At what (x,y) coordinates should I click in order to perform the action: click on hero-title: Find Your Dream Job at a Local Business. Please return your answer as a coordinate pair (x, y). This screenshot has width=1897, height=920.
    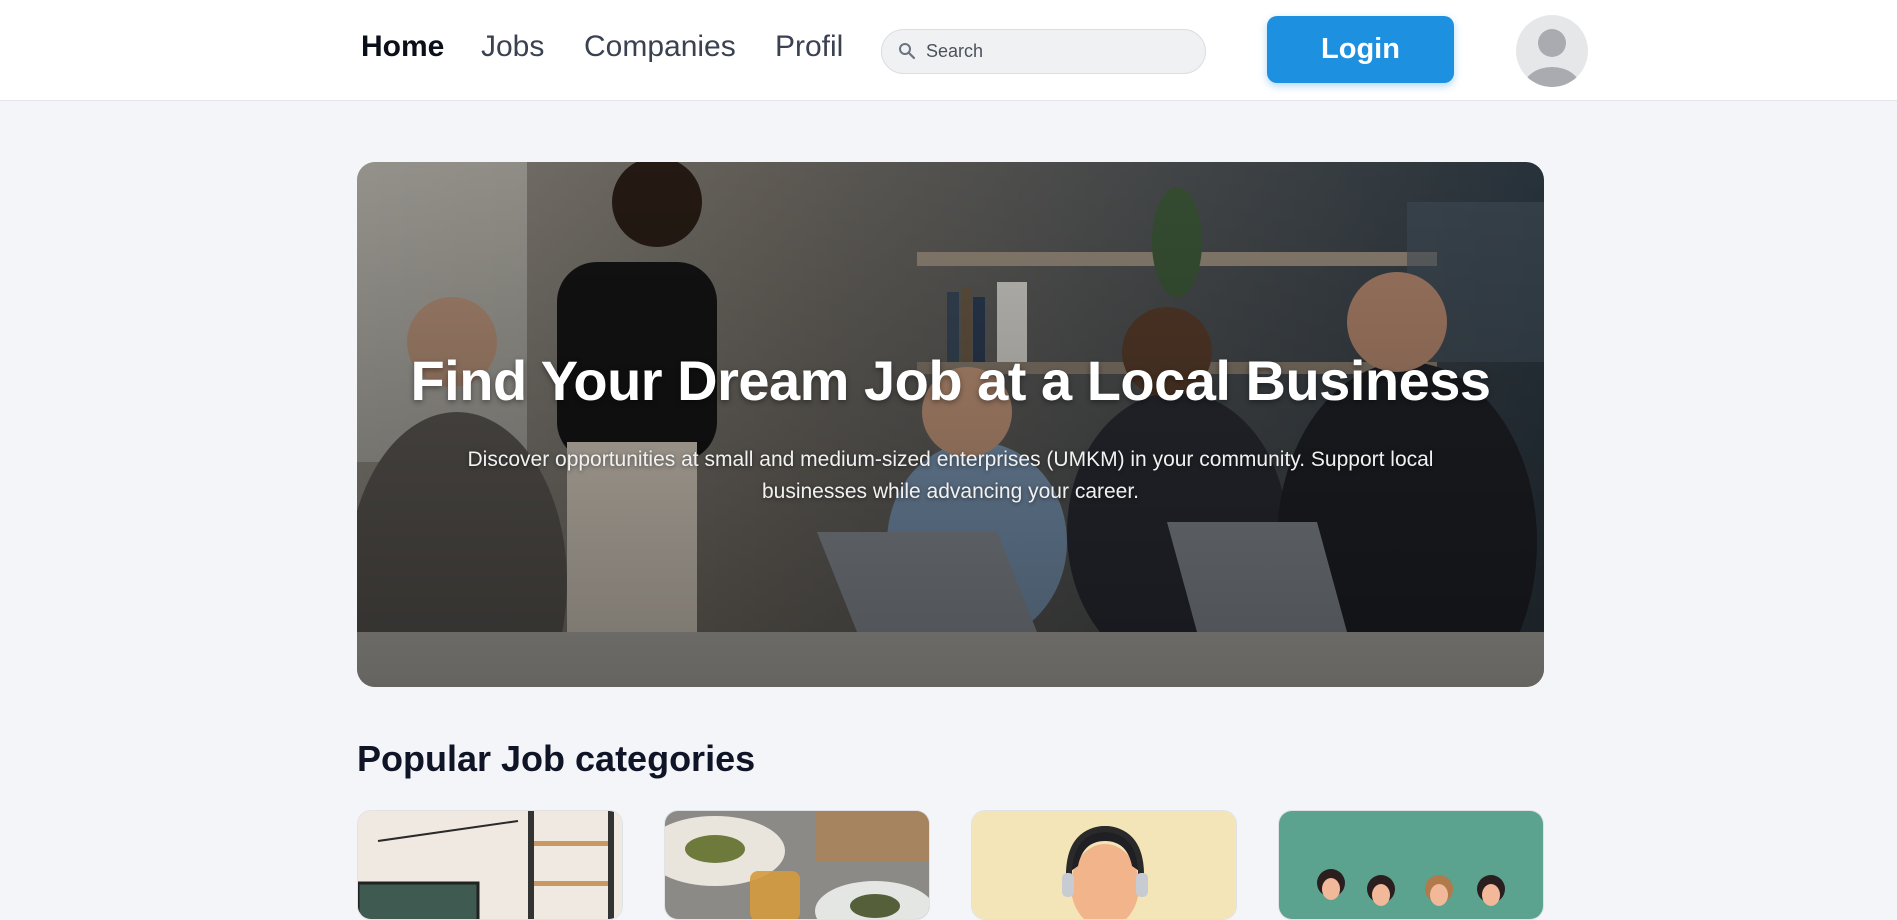
    Looking at the image, I should click on (950, 380).